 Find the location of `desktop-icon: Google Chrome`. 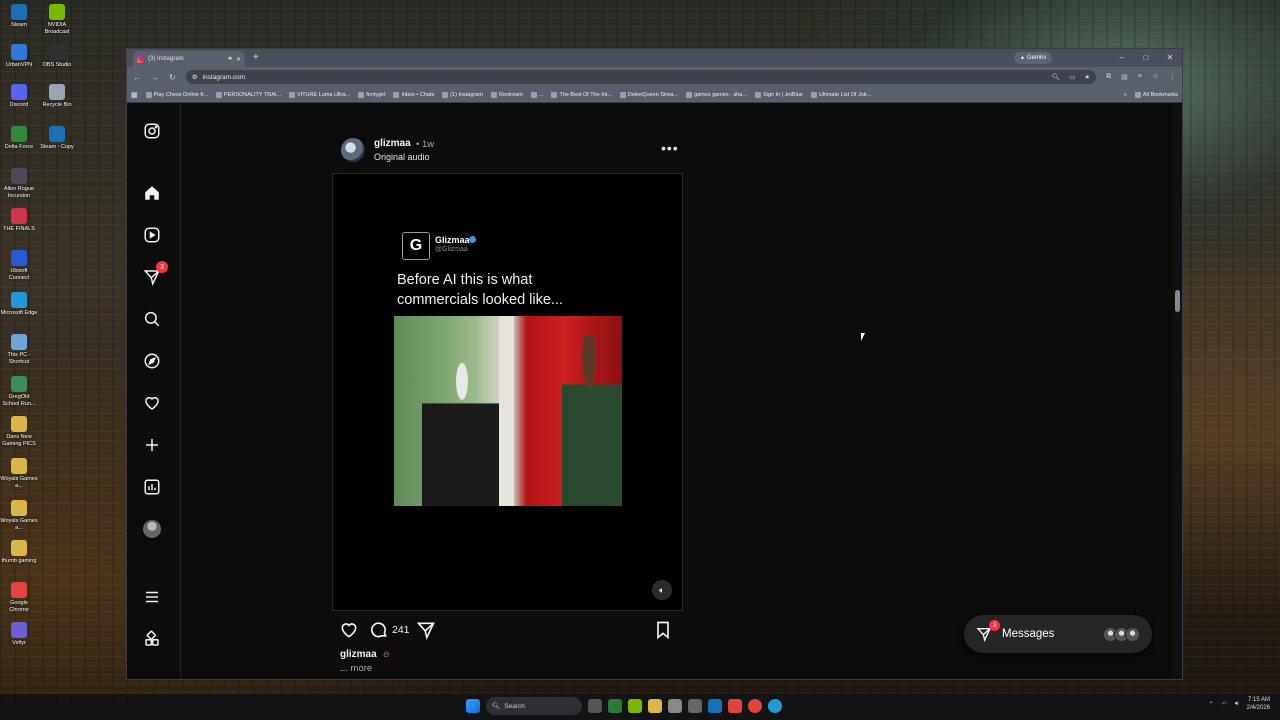

desktop-icon: Google Chrome is located at coordinates (19, 598).